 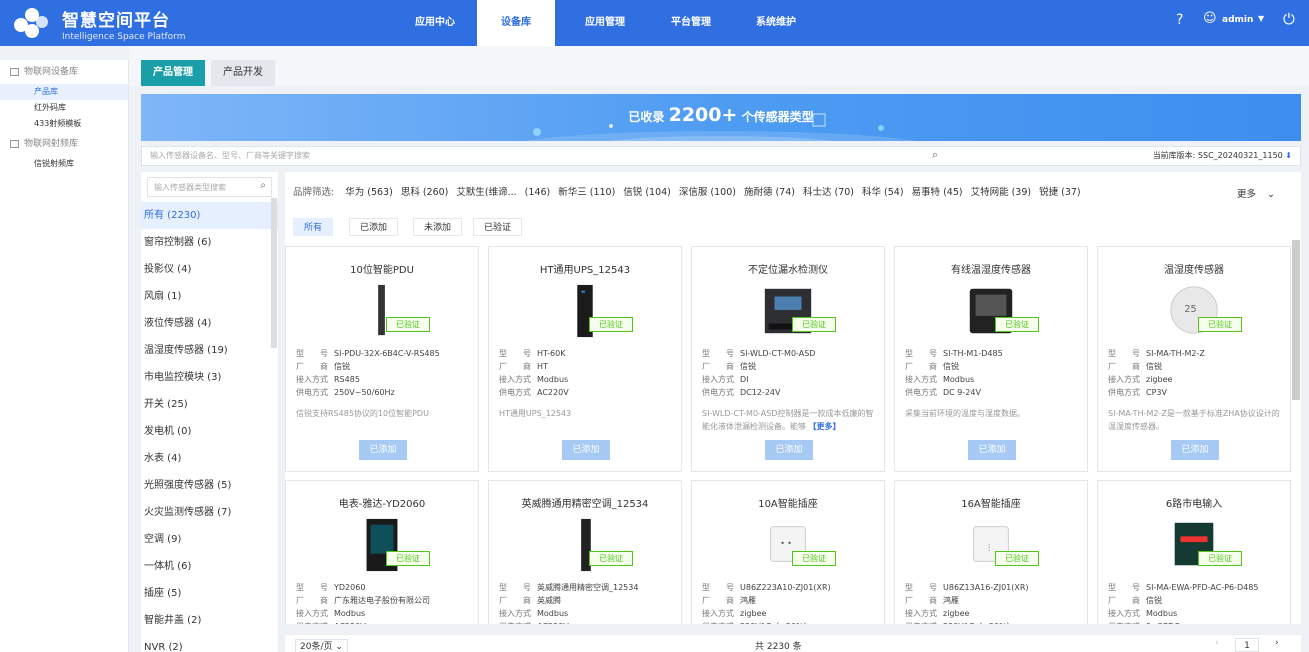 What do you see at coordinates (313, 227) in the screenshot?
I see `filter-all: 所有` at bounding box center [313, 227].